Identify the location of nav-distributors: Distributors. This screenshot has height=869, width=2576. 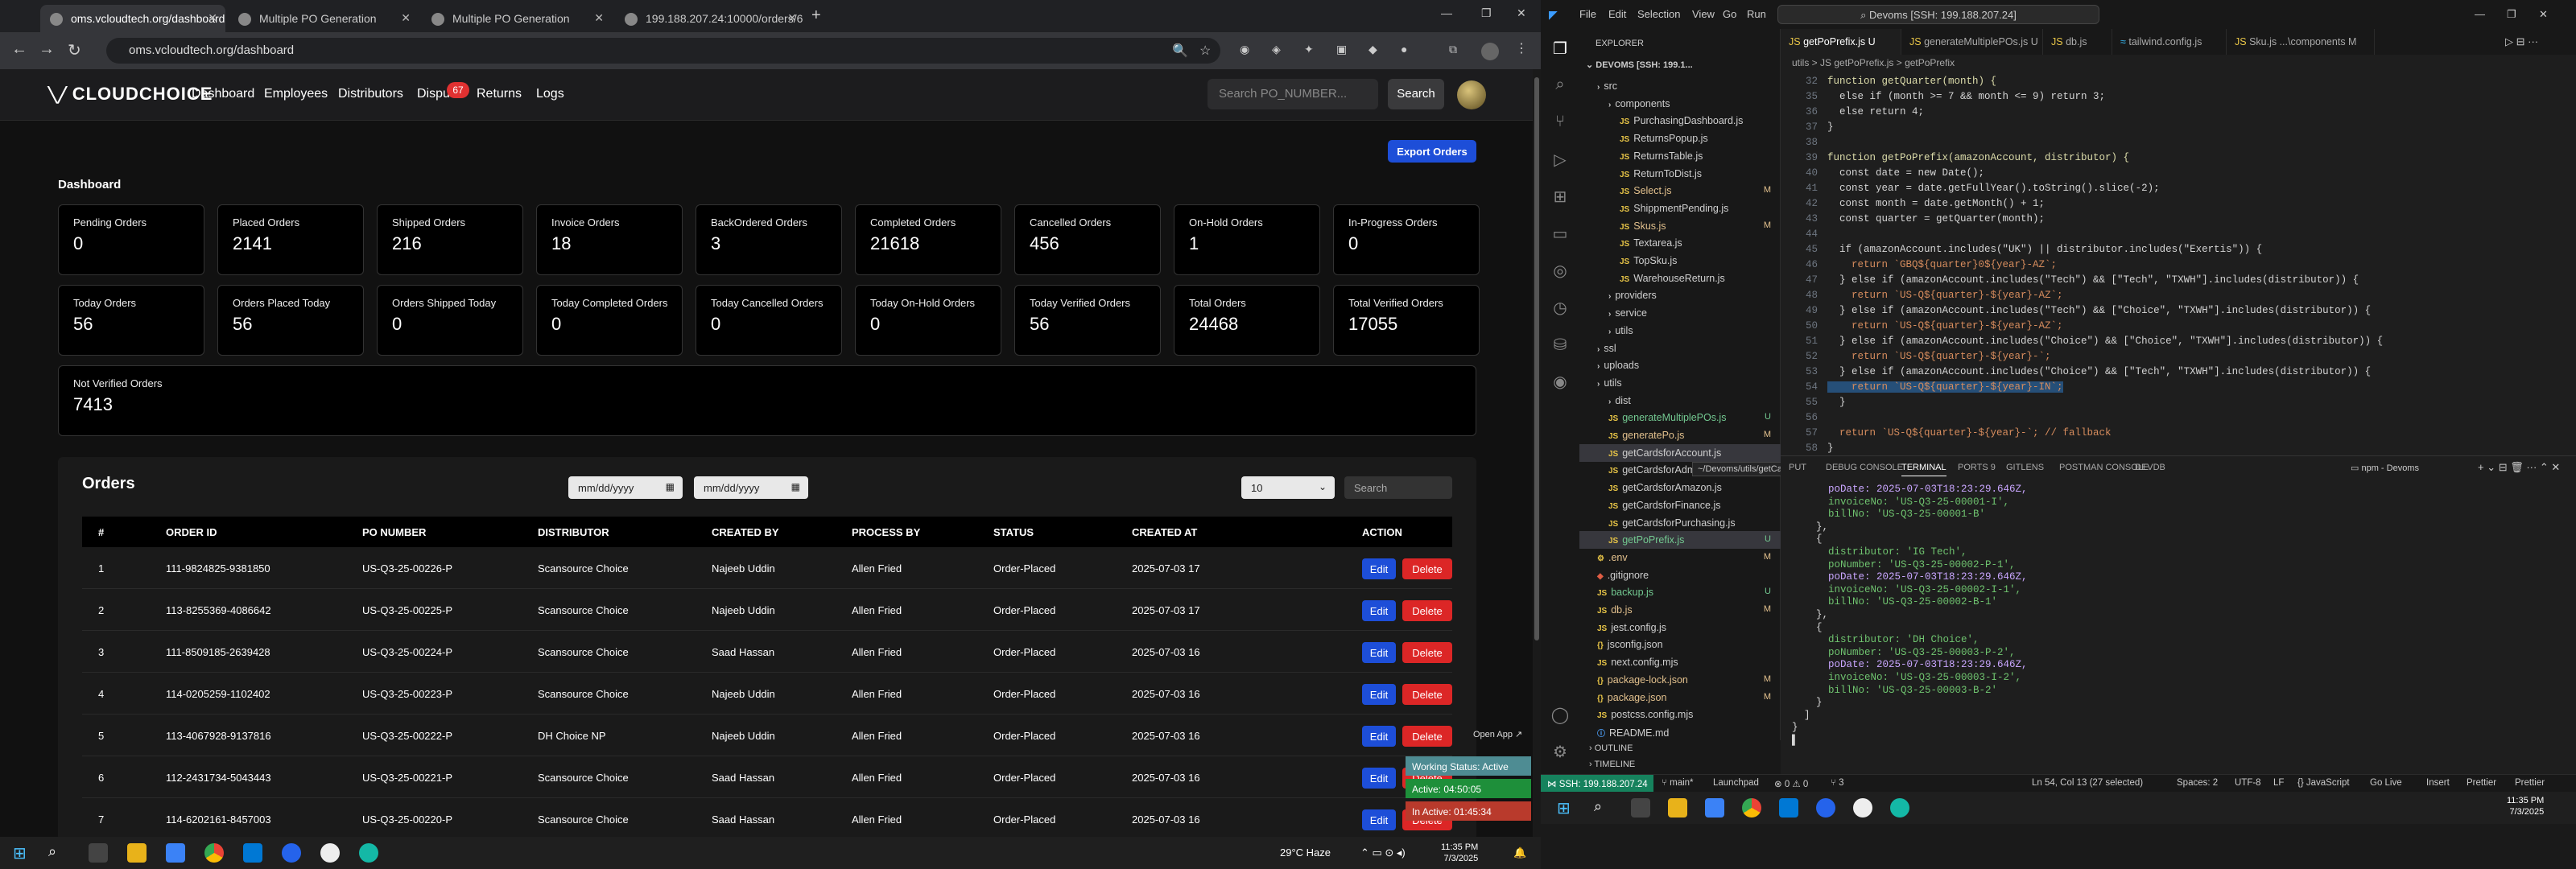
(370, 94).